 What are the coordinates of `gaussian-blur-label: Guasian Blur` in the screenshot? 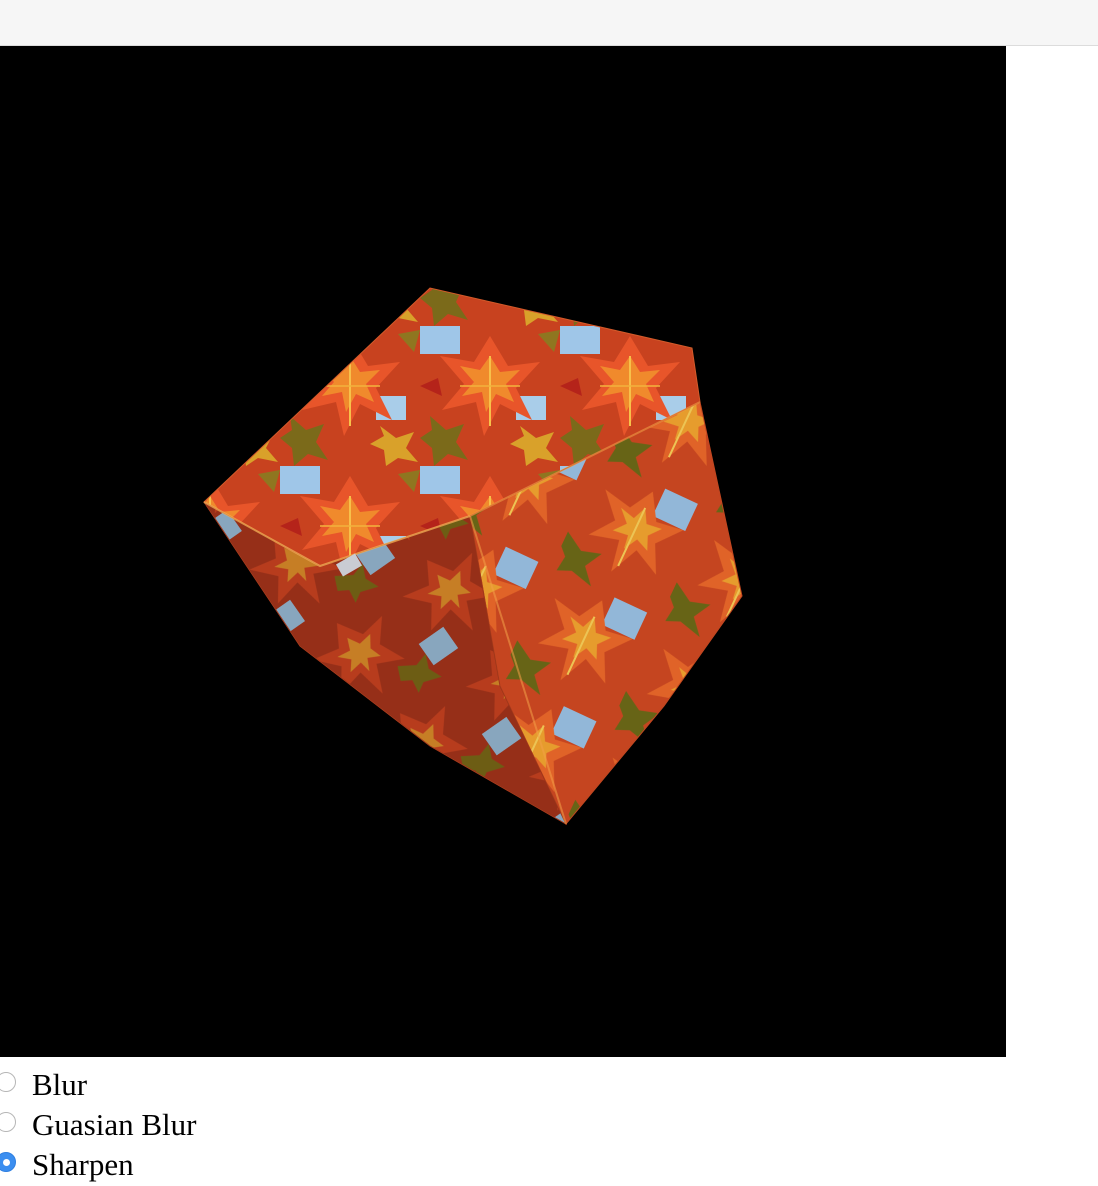 It's located at (114, 1124).